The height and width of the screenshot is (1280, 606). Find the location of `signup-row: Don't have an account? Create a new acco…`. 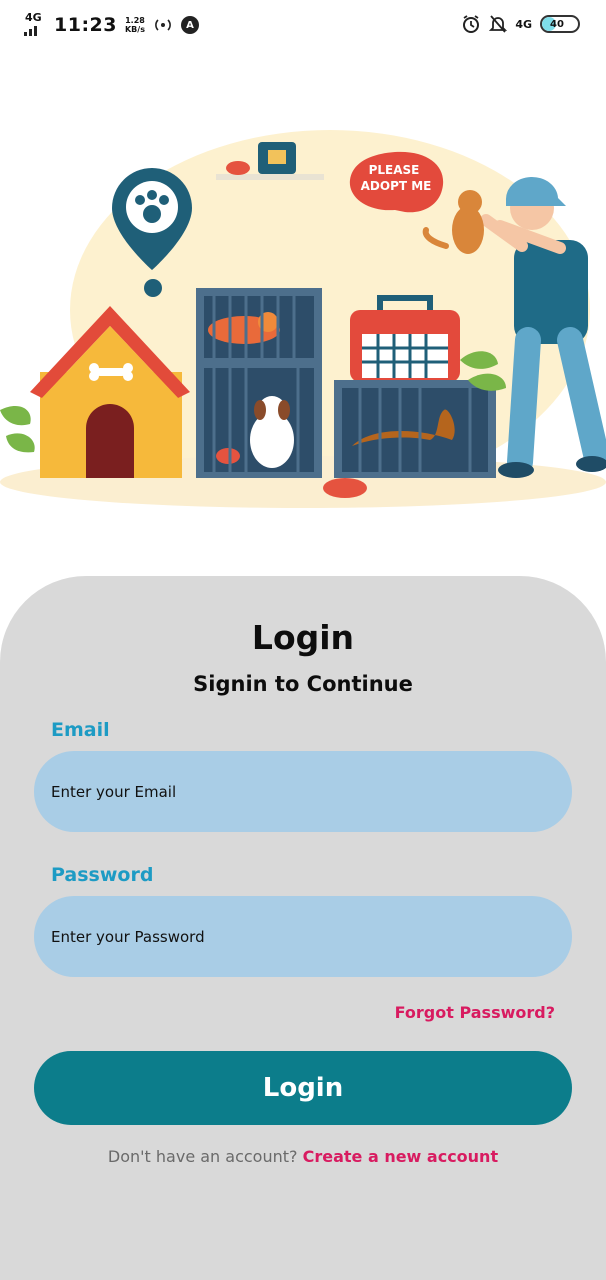

signup-row: Don't have an account? Create a new acco… is located at coordinates (303, 1156).